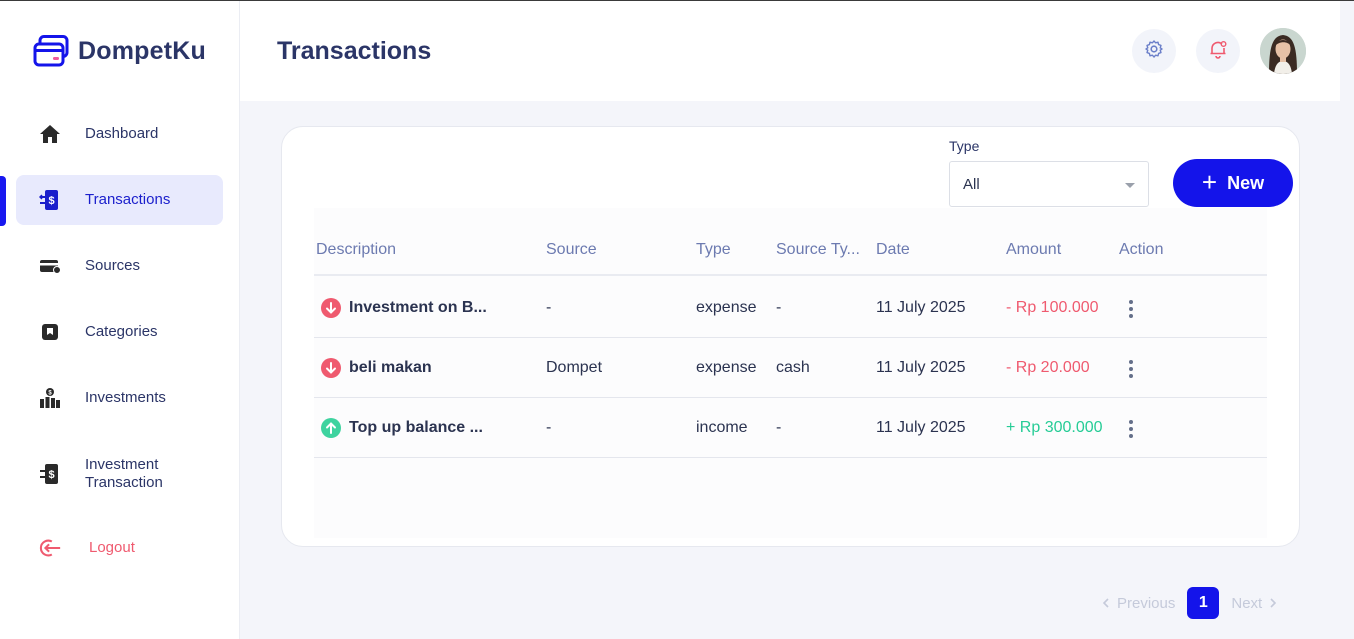 The image size is (1354, 639). Describe the element at coordinates (113, 265) in the screenshot. I see `sidebar-item-label: Sources` at that location.